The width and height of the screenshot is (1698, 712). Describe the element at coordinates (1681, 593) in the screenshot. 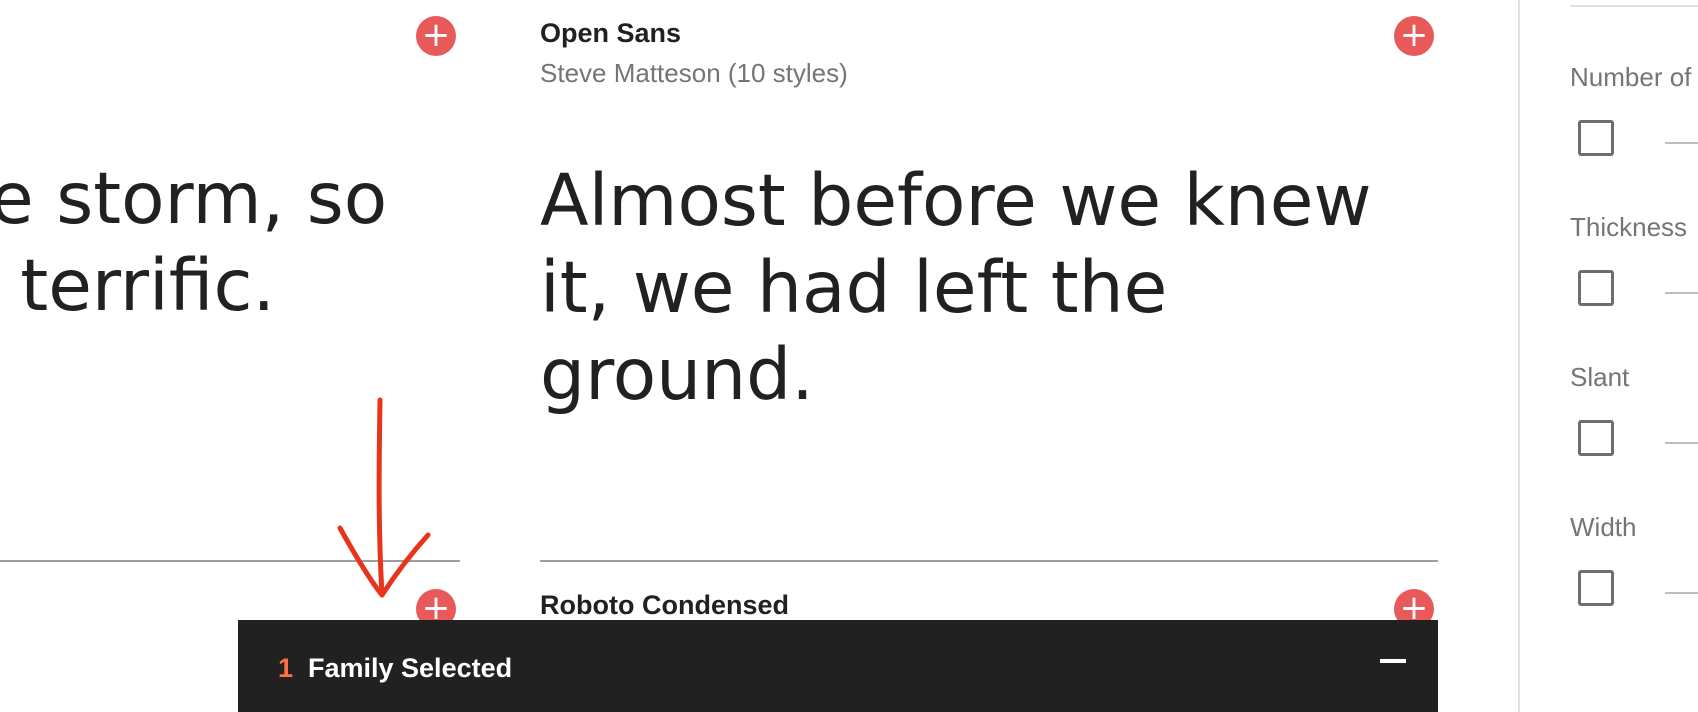

I see `filter-slider-width` at that location.